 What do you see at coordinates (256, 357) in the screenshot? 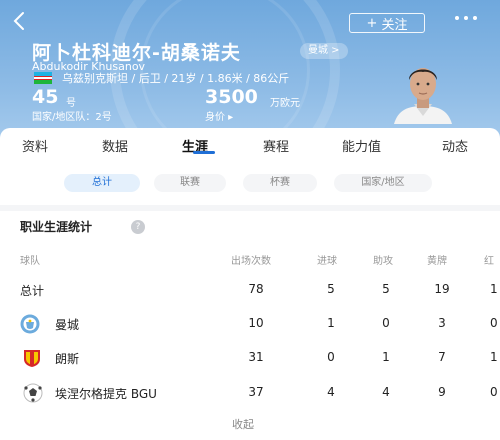
I see `apps-value: 31` at bounding box center [256, 357].